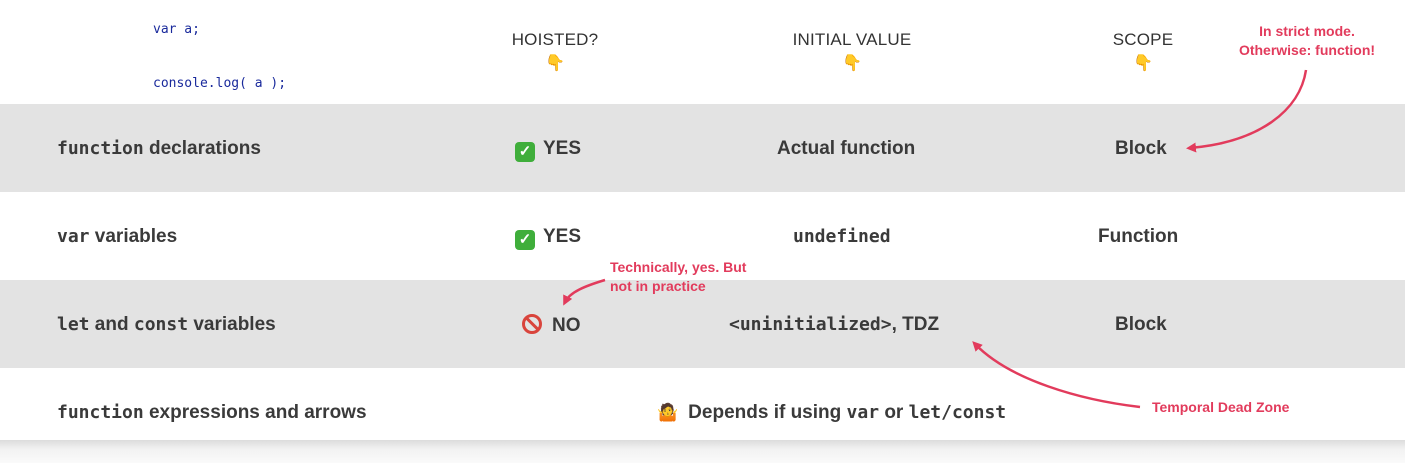  What do you see at coordinates (555, 39) in the screenshot?
I see `header-hoisted-label: HOISTED?` at bounding box center [555, 39].